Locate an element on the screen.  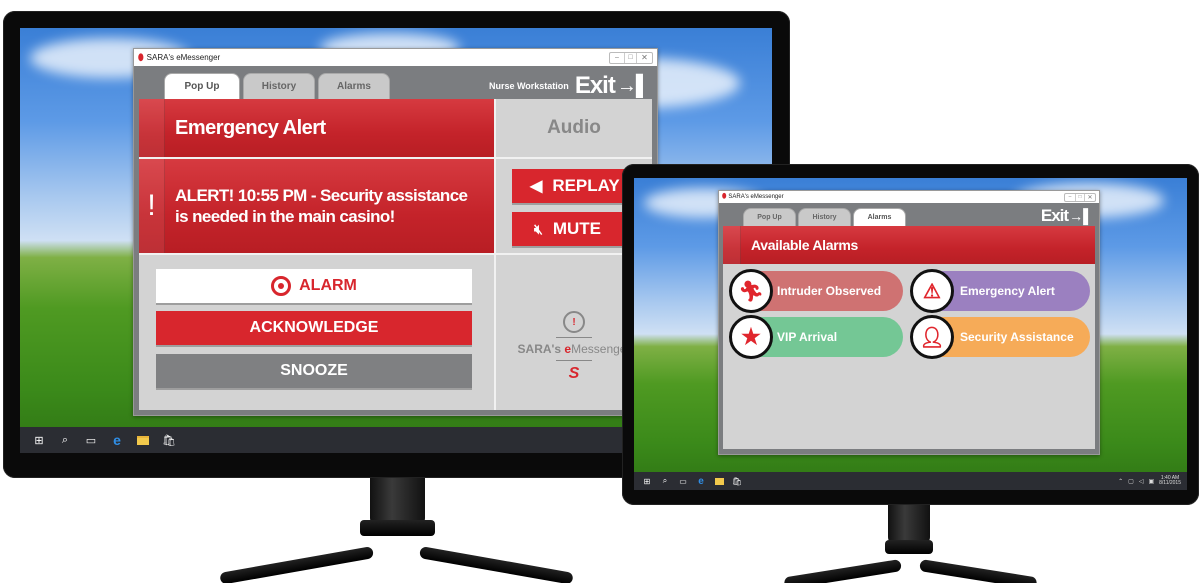
acknowledge-button: ACKNOWLEDGE is located at coordinates (314, 328).